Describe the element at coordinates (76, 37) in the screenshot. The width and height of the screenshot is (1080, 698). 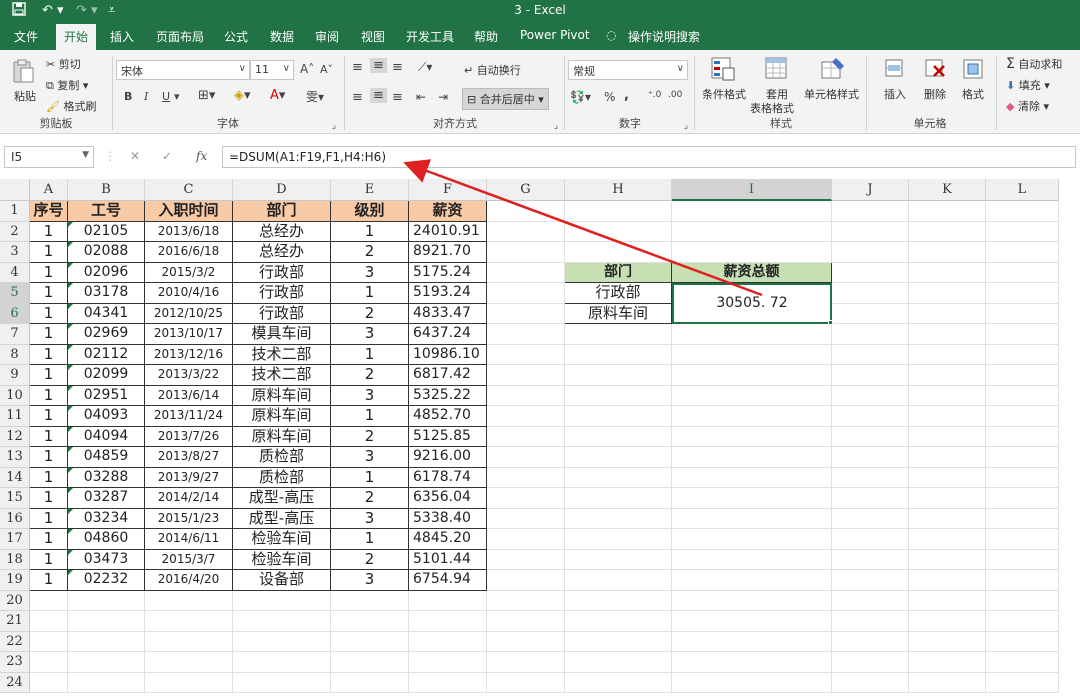
I see `tab-home: 开始` at that location.